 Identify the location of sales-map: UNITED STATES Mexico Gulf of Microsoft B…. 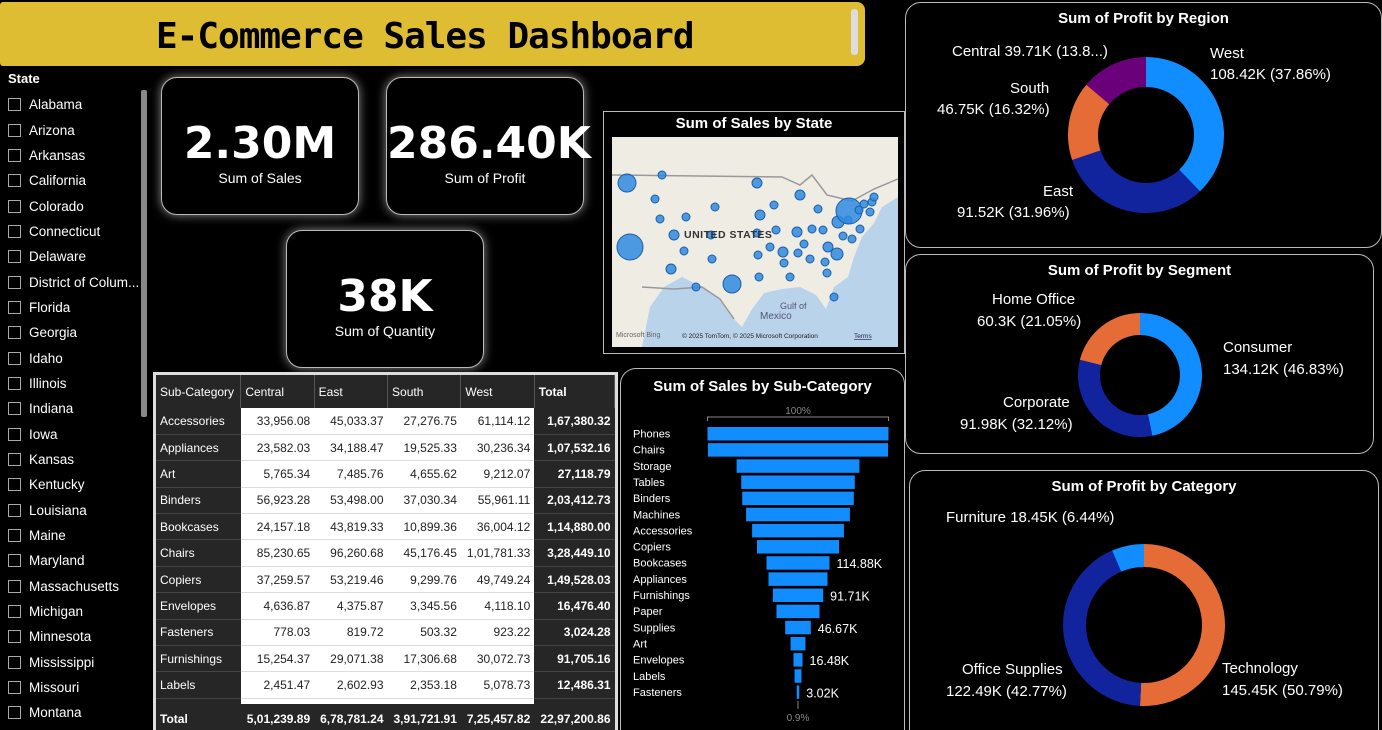
(755, 242).